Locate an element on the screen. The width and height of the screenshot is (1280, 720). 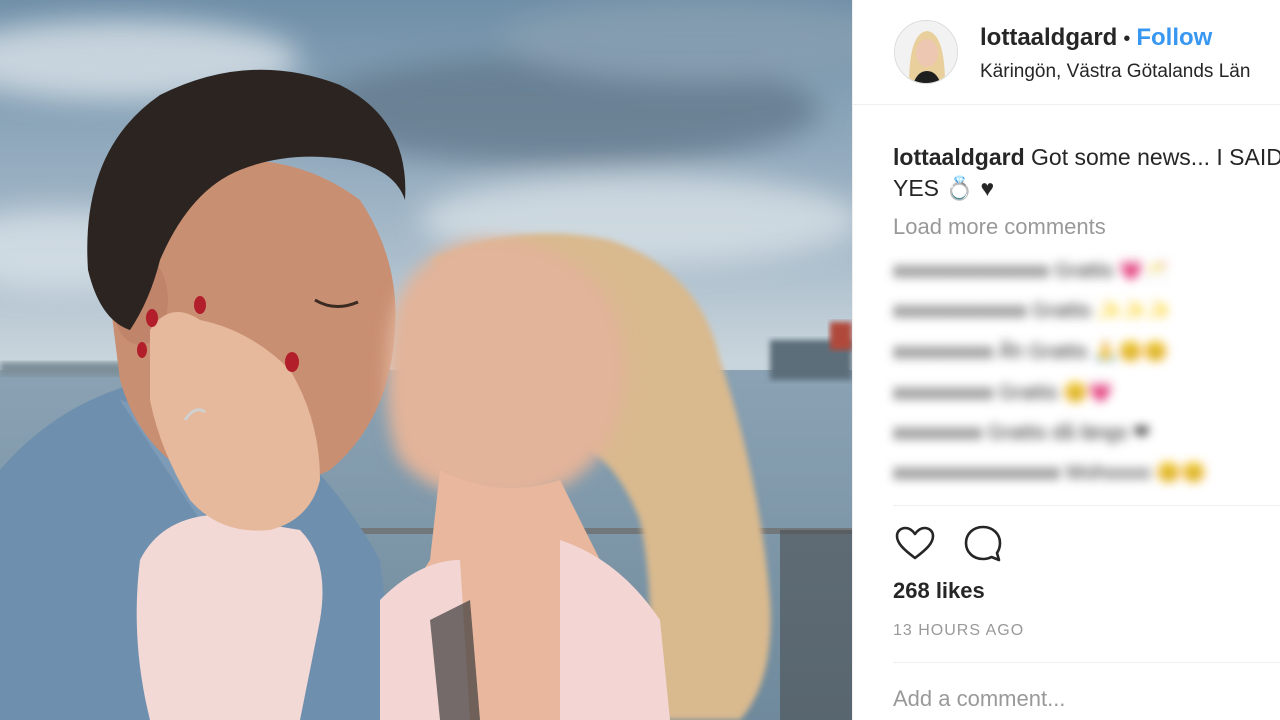
comment-button is located at coordinates (983, 544).